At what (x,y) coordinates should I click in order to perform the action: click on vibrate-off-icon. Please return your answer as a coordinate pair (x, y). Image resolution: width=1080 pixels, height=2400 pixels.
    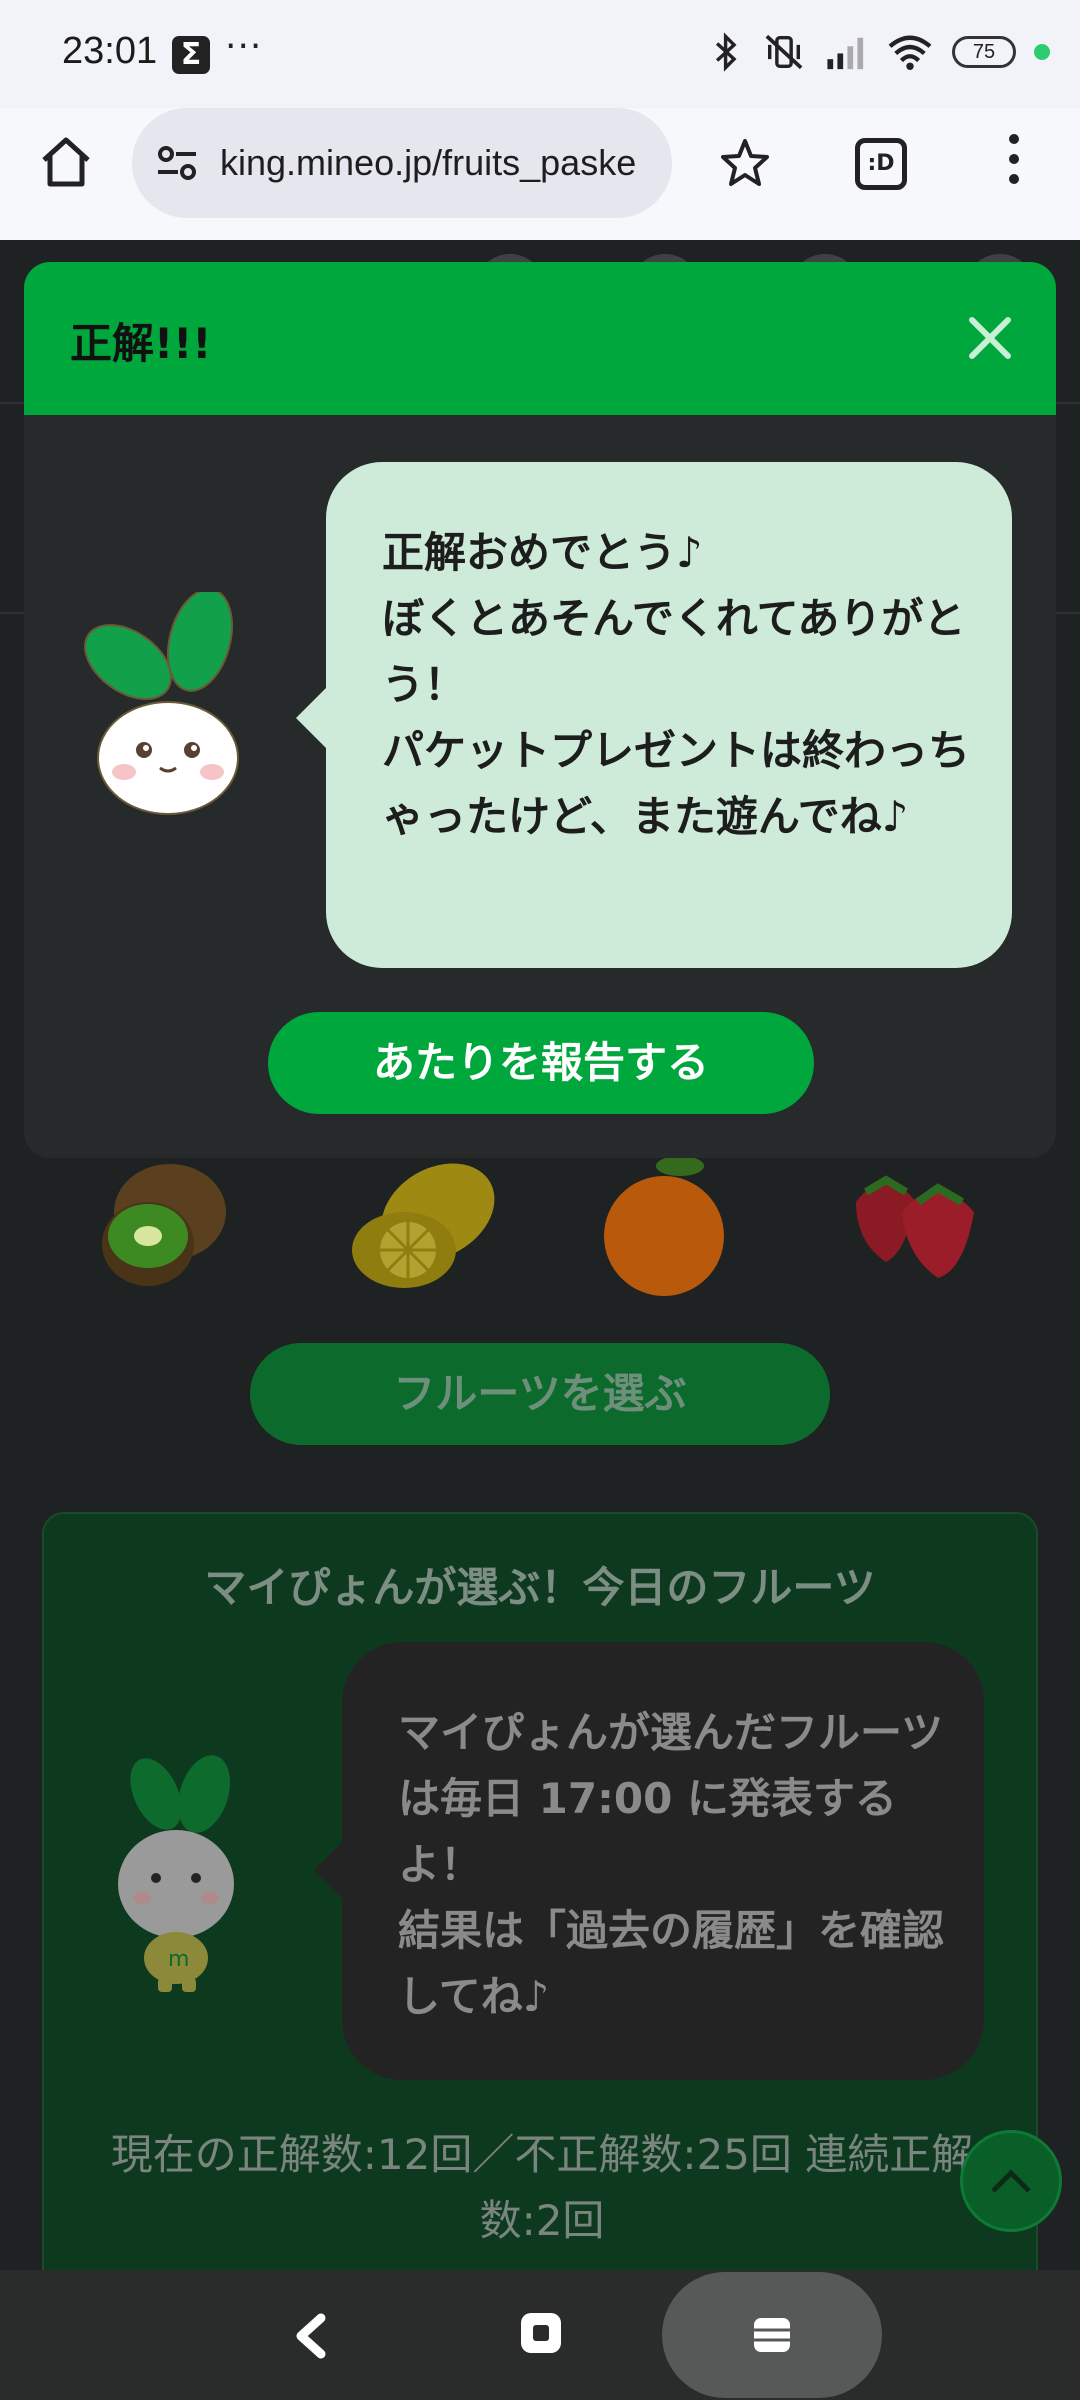
    Looking at the image, I should click on (784, 52).